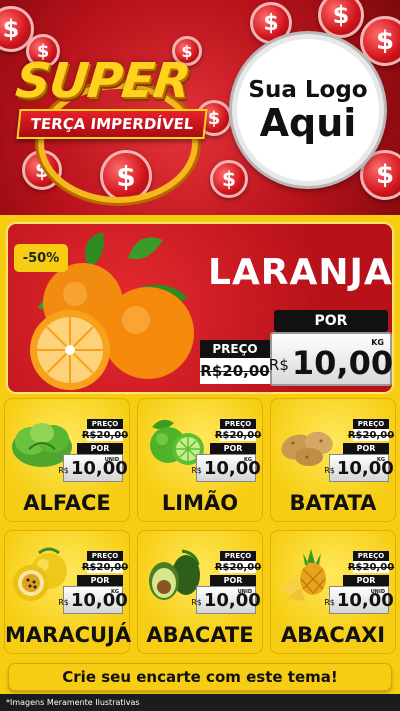  What do you see at coordinates (333, 503) in the screenshot?
I see `product-name: BATATA` at bounding box center [333, 503].